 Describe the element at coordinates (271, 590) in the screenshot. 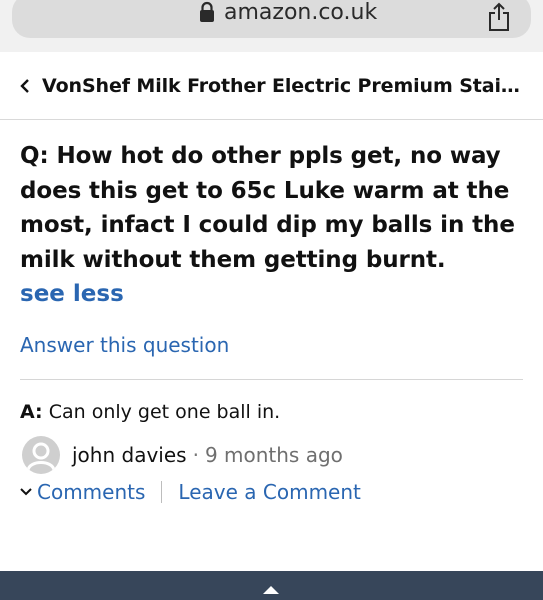

I see `chevron-up-icon` at that location.